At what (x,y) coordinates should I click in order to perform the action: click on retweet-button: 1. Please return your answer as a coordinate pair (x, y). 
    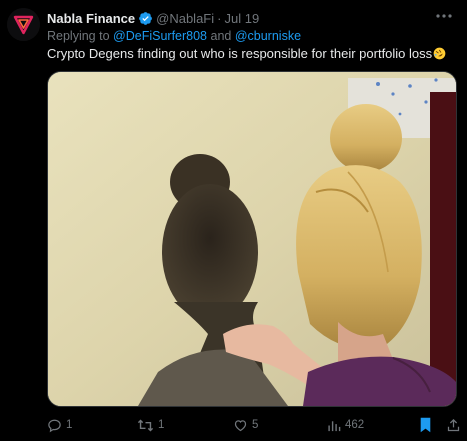
    Looking at the image, I should click on (150, 425).